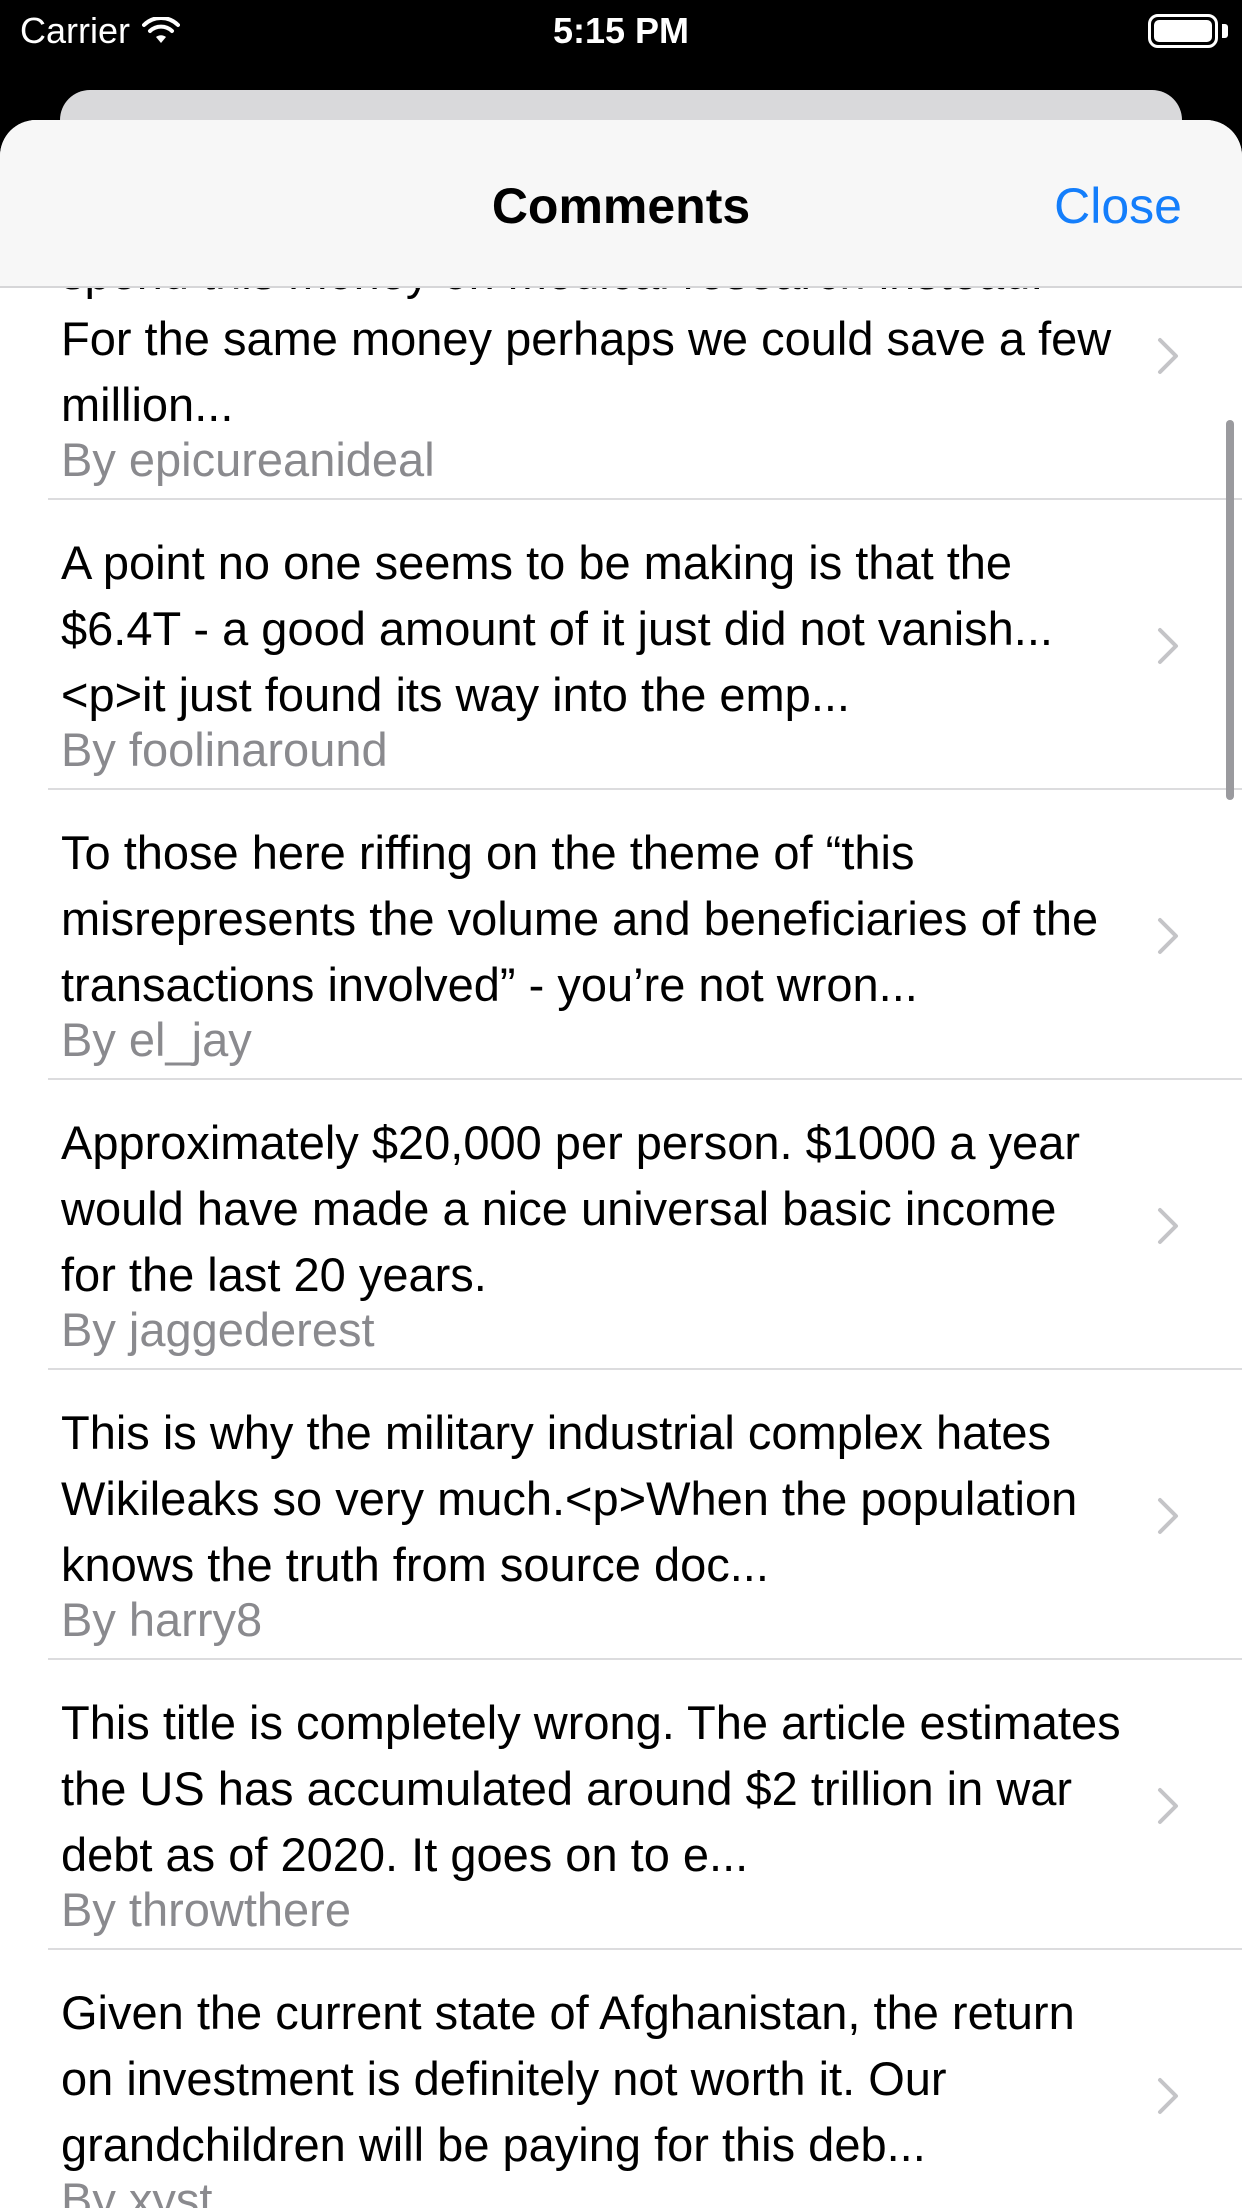 This screenshot has height=2208, width=1242. I want to click on battery-tip, so click(1225, 31).